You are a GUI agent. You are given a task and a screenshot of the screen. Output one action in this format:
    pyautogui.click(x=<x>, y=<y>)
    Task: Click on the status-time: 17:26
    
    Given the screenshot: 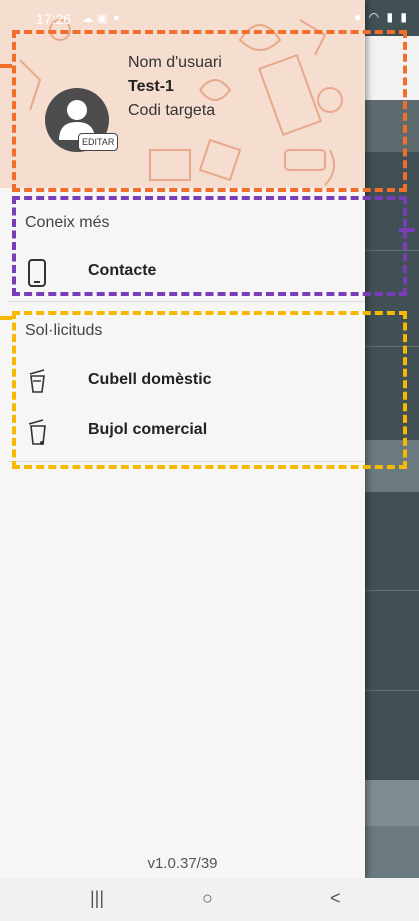 What is the action you would take?
    pyautogui.click(x=54, y=19)
    